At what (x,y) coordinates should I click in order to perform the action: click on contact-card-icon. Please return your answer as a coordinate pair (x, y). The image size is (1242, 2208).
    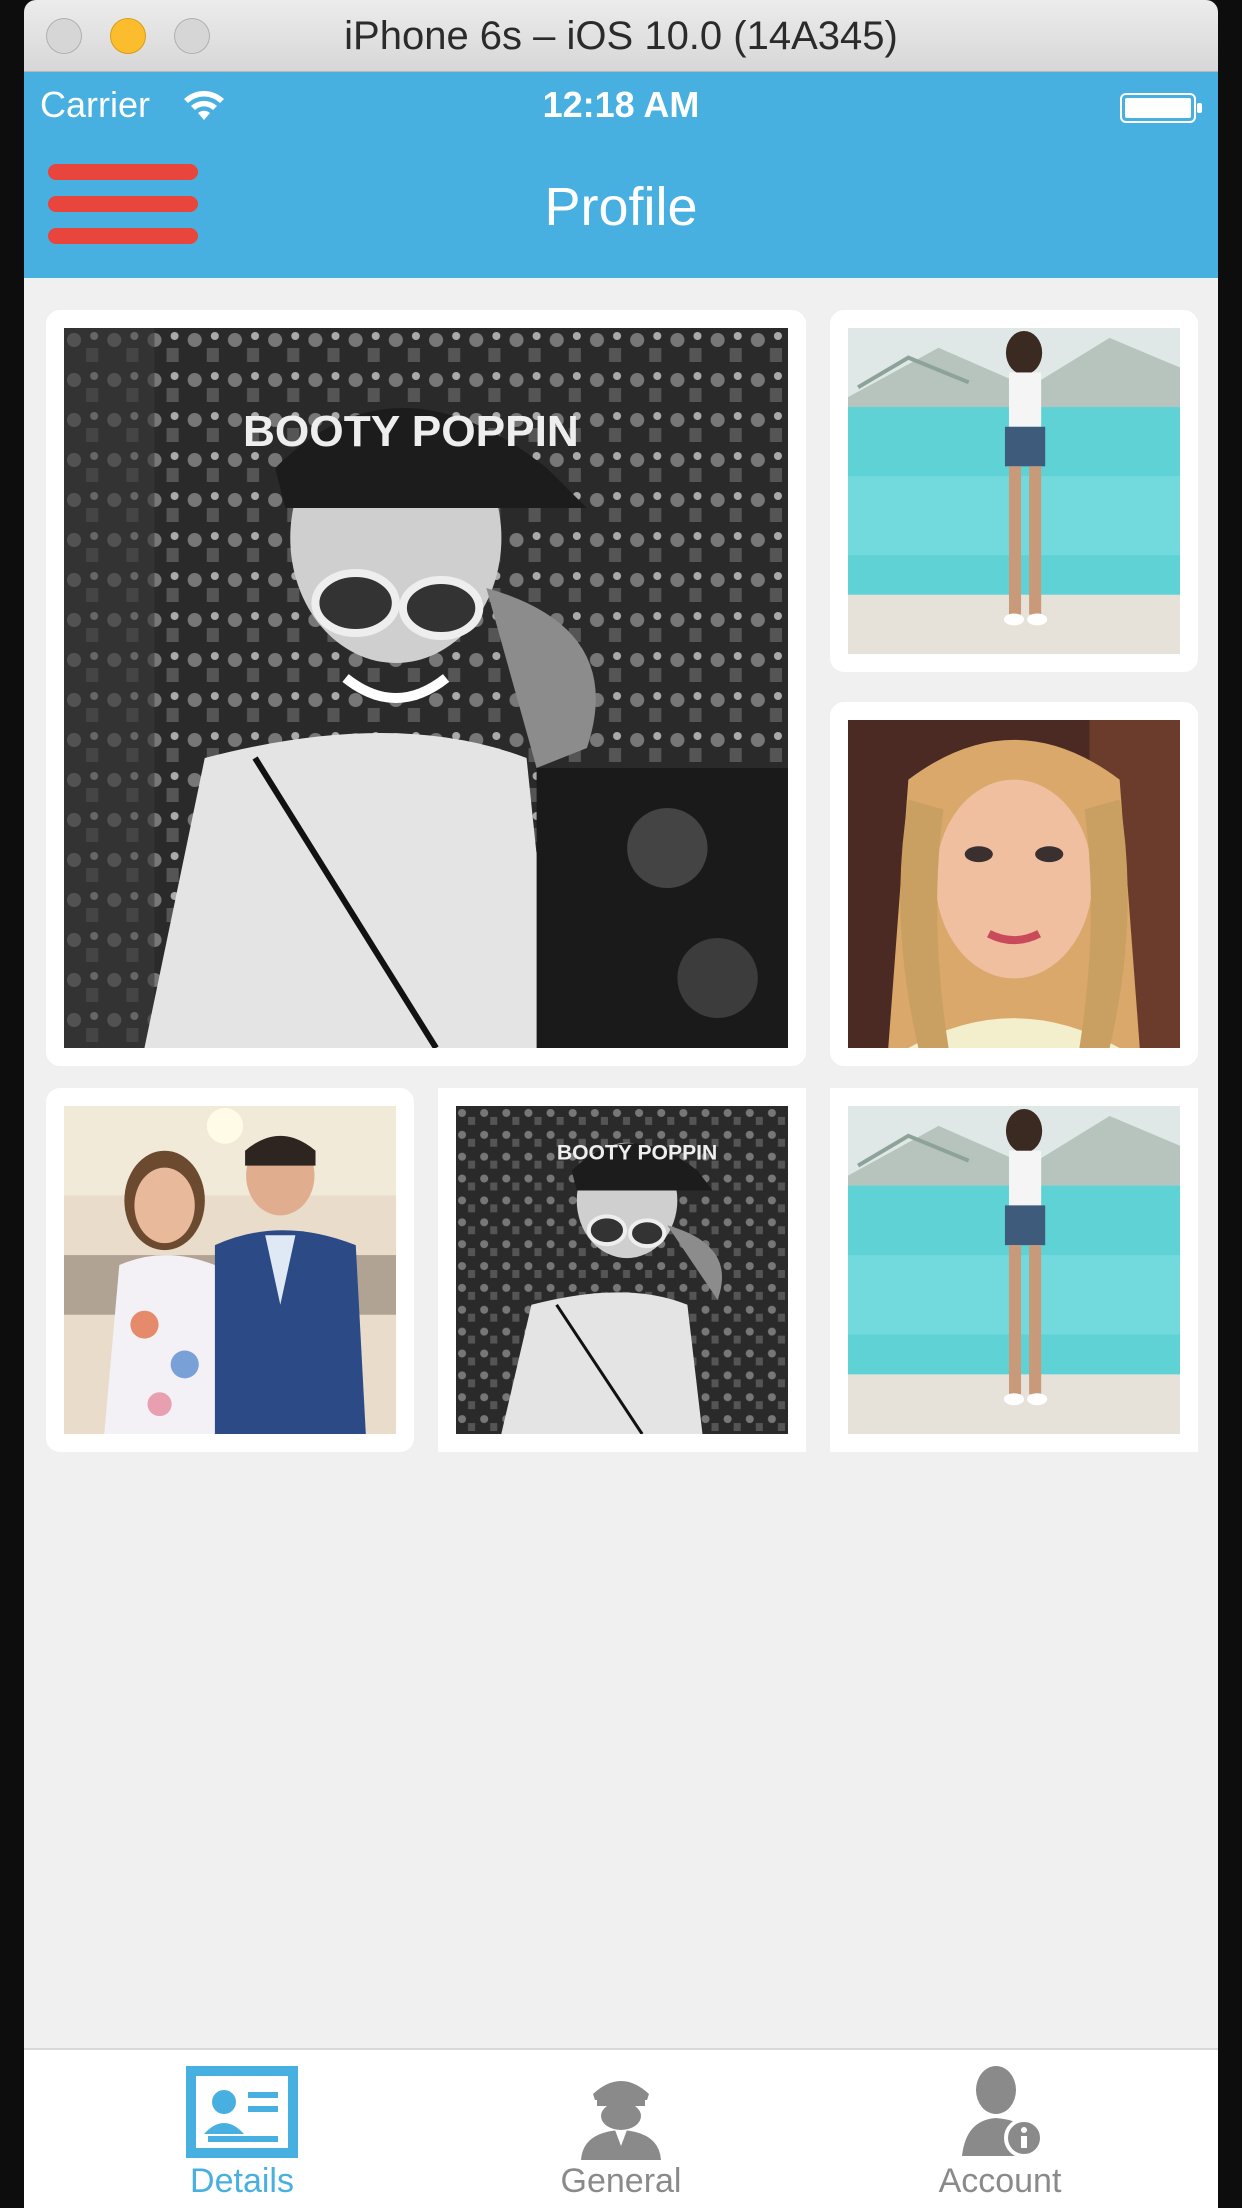
    Looking at the image, I should click on (242, 2112).